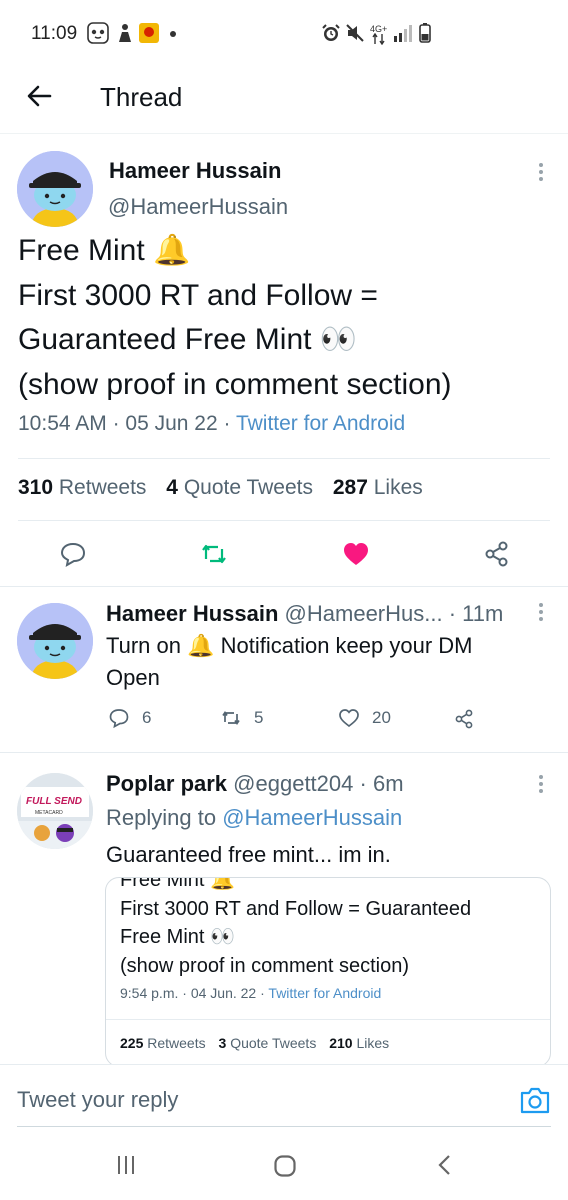  I want to click on reply-header: Hameer Hussain @HameerHus... · 11m, so click(304, 614).